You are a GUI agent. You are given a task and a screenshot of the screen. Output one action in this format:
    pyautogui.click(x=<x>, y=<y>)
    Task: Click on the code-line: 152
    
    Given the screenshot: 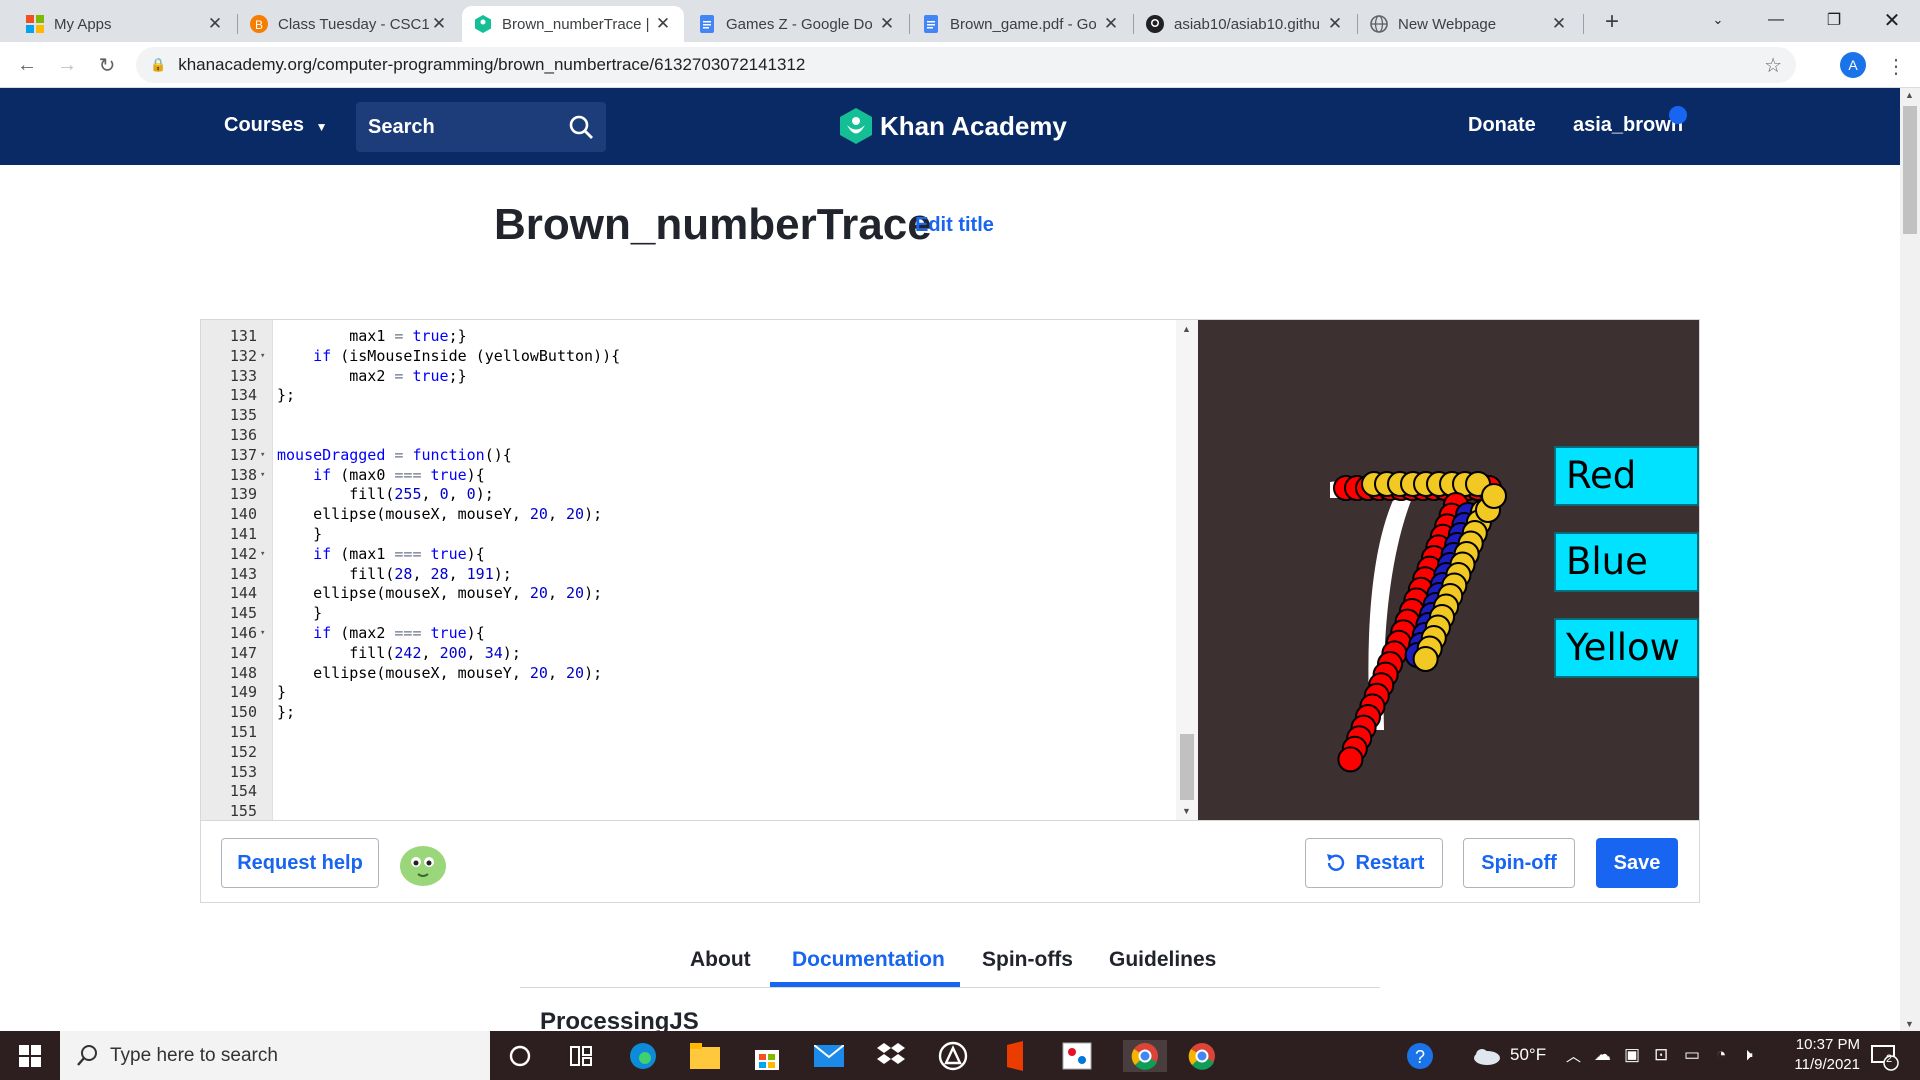 What is the action you would take?
    pyautogui.click(x=681, y=752)
    